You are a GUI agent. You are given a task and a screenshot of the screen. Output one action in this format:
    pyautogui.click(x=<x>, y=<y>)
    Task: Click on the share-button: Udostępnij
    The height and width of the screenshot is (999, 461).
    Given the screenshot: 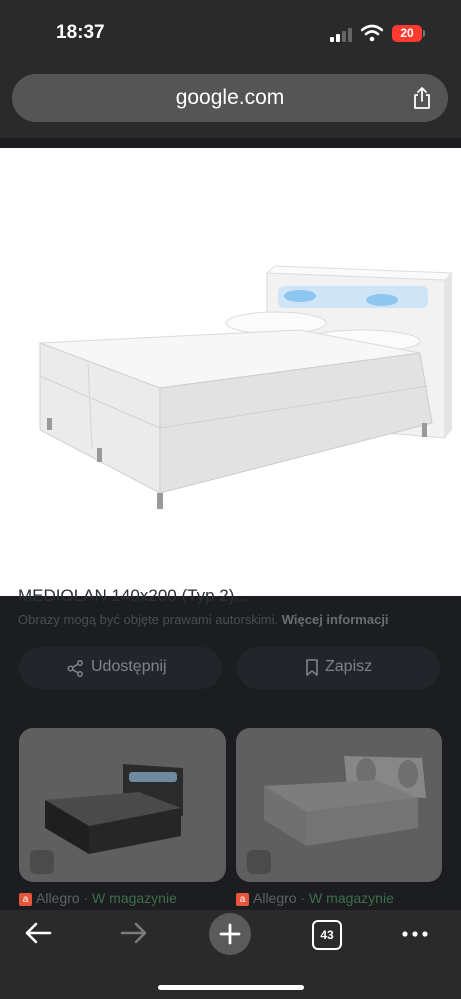 What is the action you would take?
    pyautogui.click(x=120, y=668)
    